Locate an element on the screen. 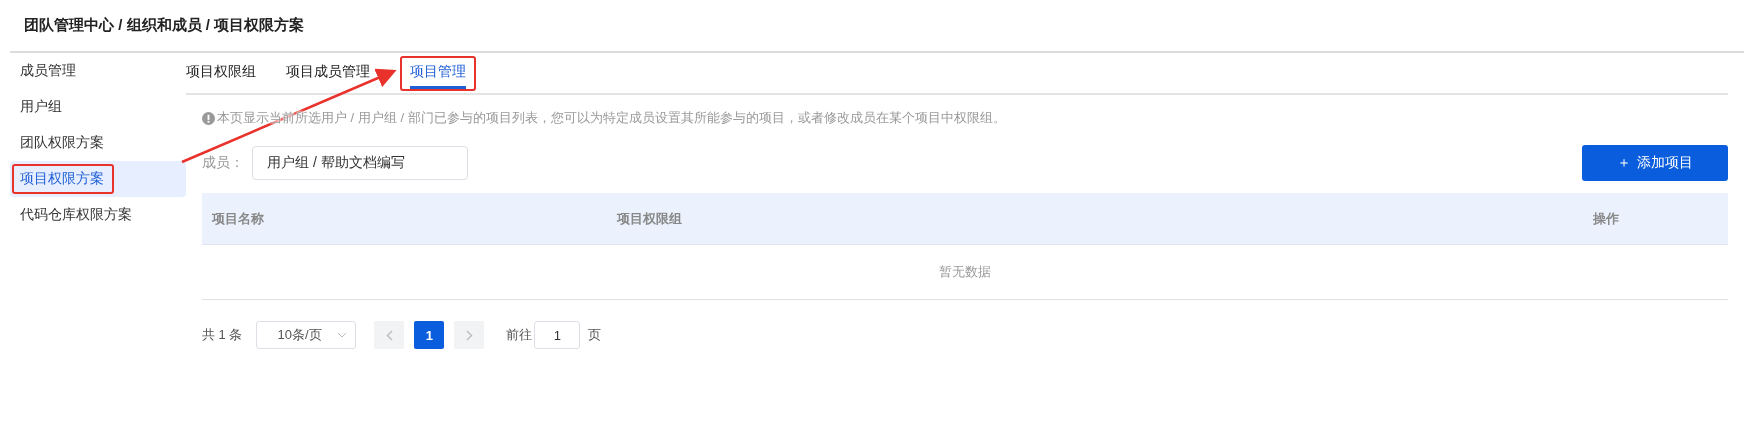  sidebar-item: 代码仓库权限方案 is located at coordinates (98, 215).